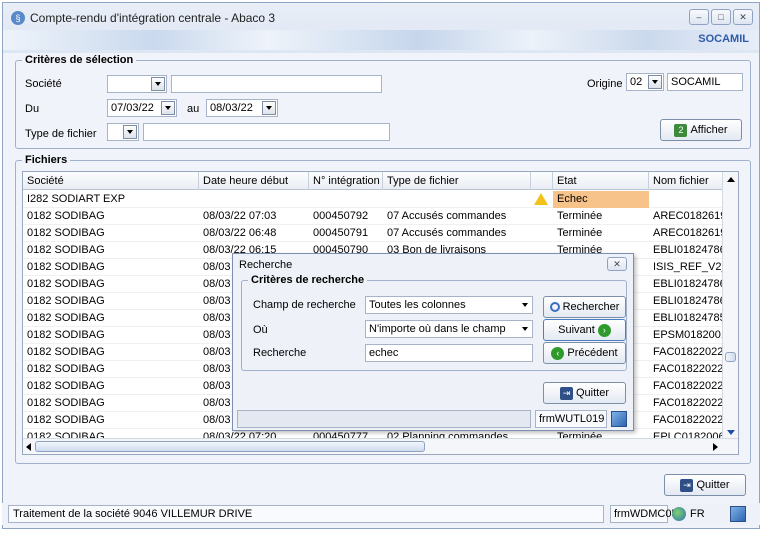 This screenshot has height=534, width=768. Describe the element at coordinates (731, 179) in the screenshot. I see `scroll-up-icon` at that location.